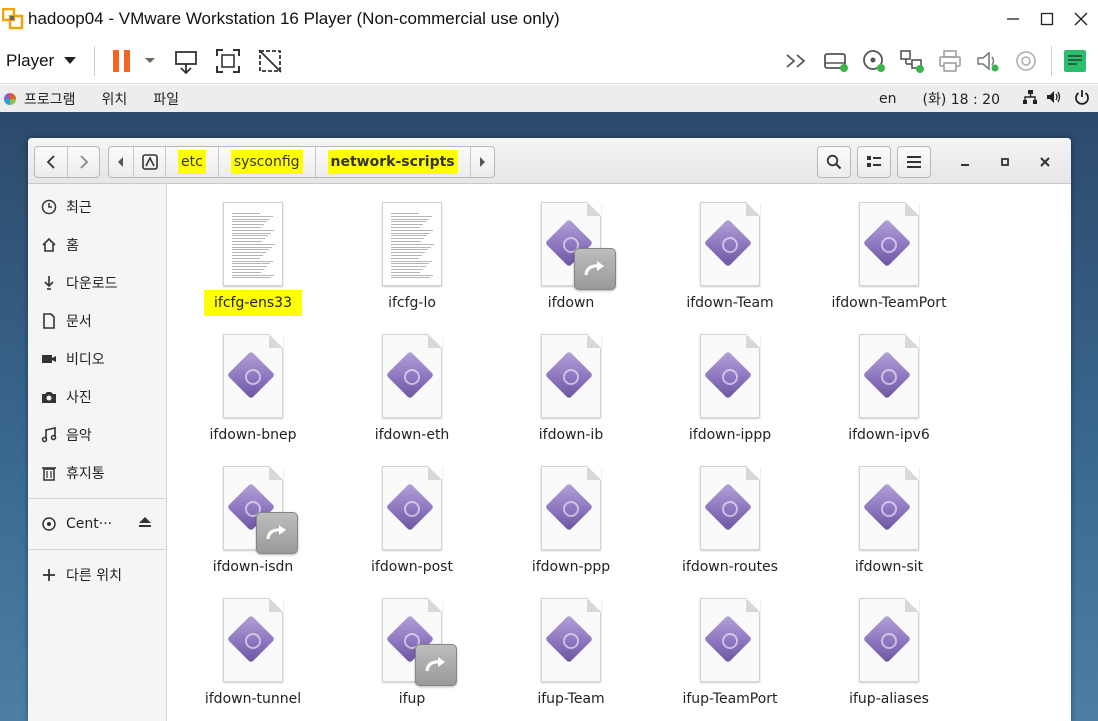  I want to click on menu-button, so click(914, 162).